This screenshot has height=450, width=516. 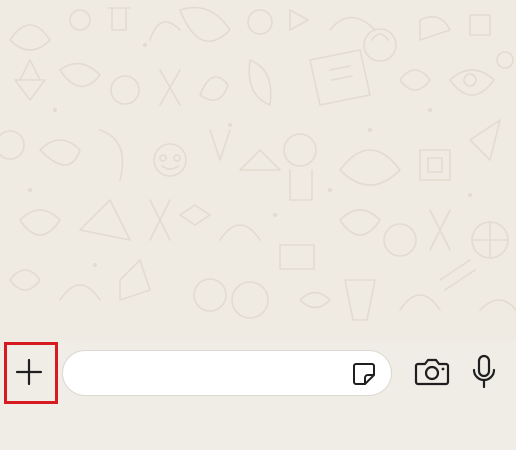 I want to click on bottom-area, so click(x=258, y=428).